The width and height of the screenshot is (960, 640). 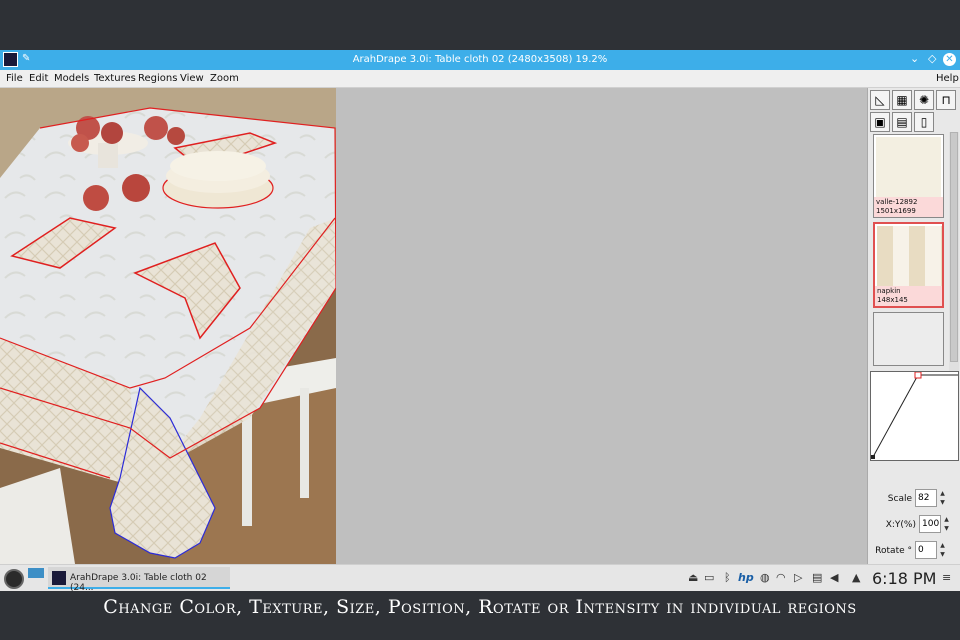 I want to click on swatch-label: napkin 148x145, so click(x=908, y=296).